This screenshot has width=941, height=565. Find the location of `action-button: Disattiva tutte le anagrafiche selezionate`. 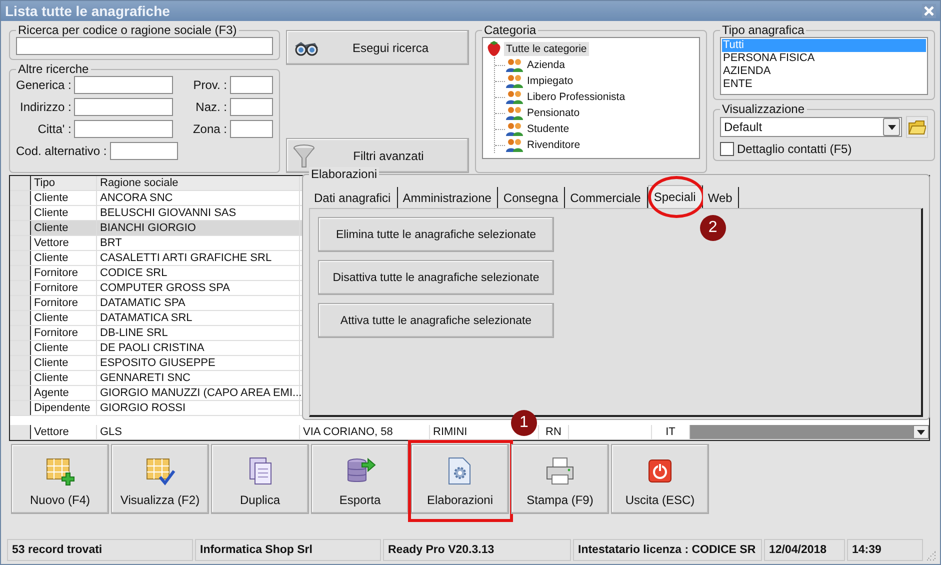

action-button: Disattiva tutte le anagrafiche selezionate is located at coordinates (436, 277).